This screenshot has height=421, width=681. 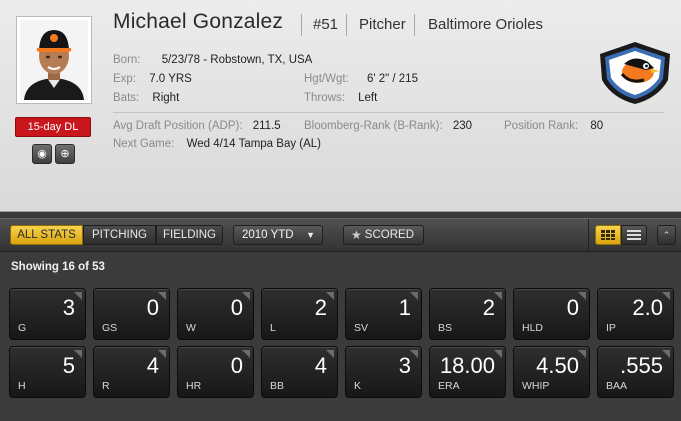 What do you see at coordinates (588, 235) in the screenshot?
I see `toolbar-divider` at bounding box center [588, 235].